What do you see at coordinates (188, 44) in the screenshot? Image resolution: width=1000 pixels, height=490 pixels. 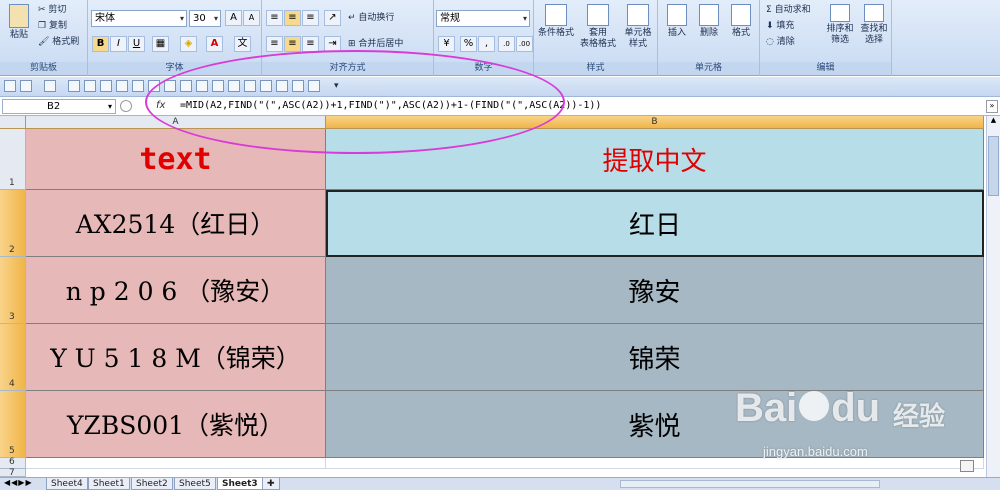 I see `fill-color-button: ◈` at bounding box center [188, 44].